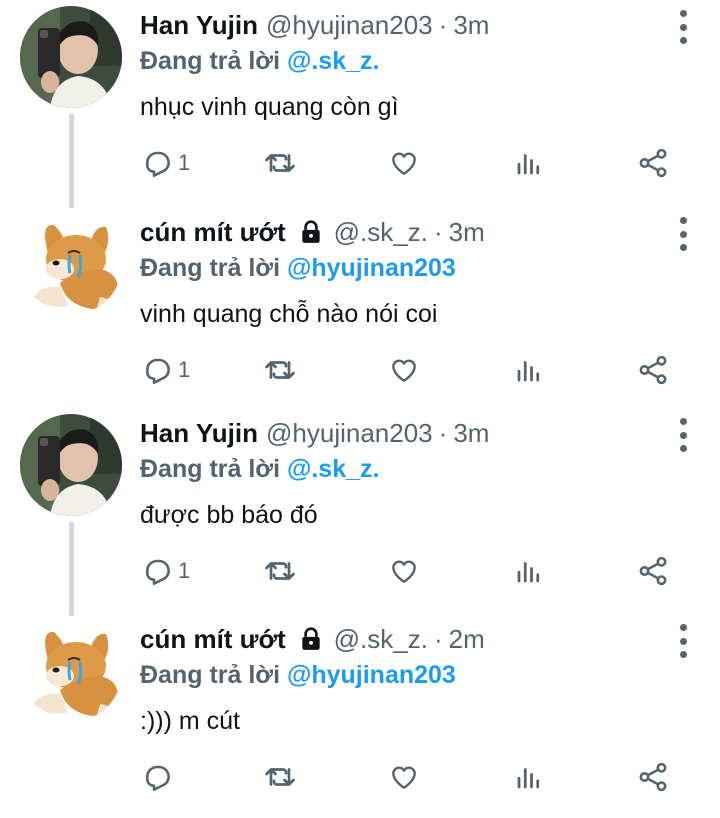 The height and width of the screenshot is (818, 720). What do you see at coordinates (289, 314) in the screenshot?
I see `tweet-text: vinh quang chỗ nào nói coi` at bounding box center [289, 314].